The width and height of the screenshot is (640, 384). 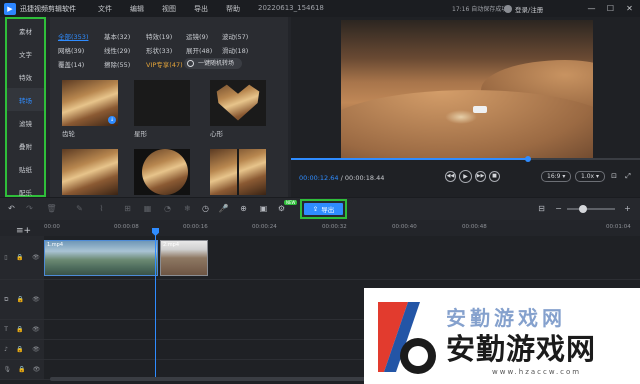 What do you see at coordinates (523, 9) in the screenshot?
I see `login-button: 登录/注册` at bounding box center [523, 9].